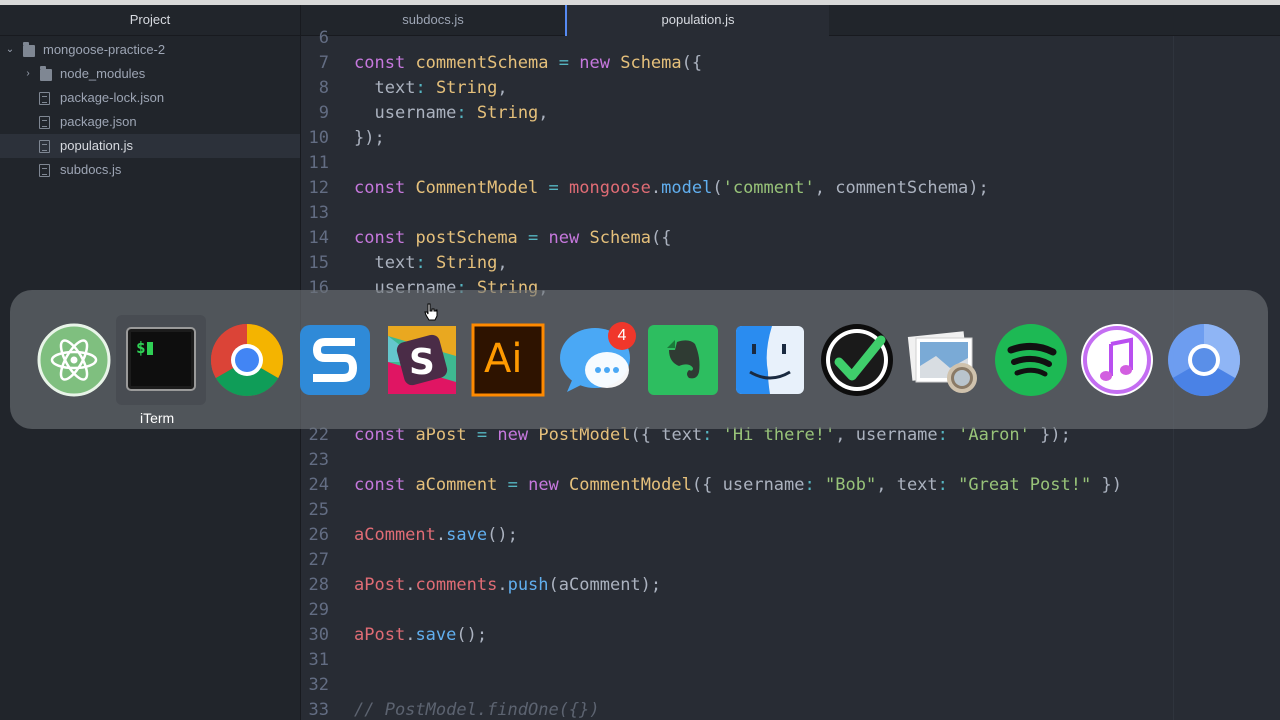 This screenshot has height=720, width=1280. What do you see at coordinates (141, 347) in the screenshot?
I see `iterm-prompt-glyph: $` at bounding box center [141, 347].